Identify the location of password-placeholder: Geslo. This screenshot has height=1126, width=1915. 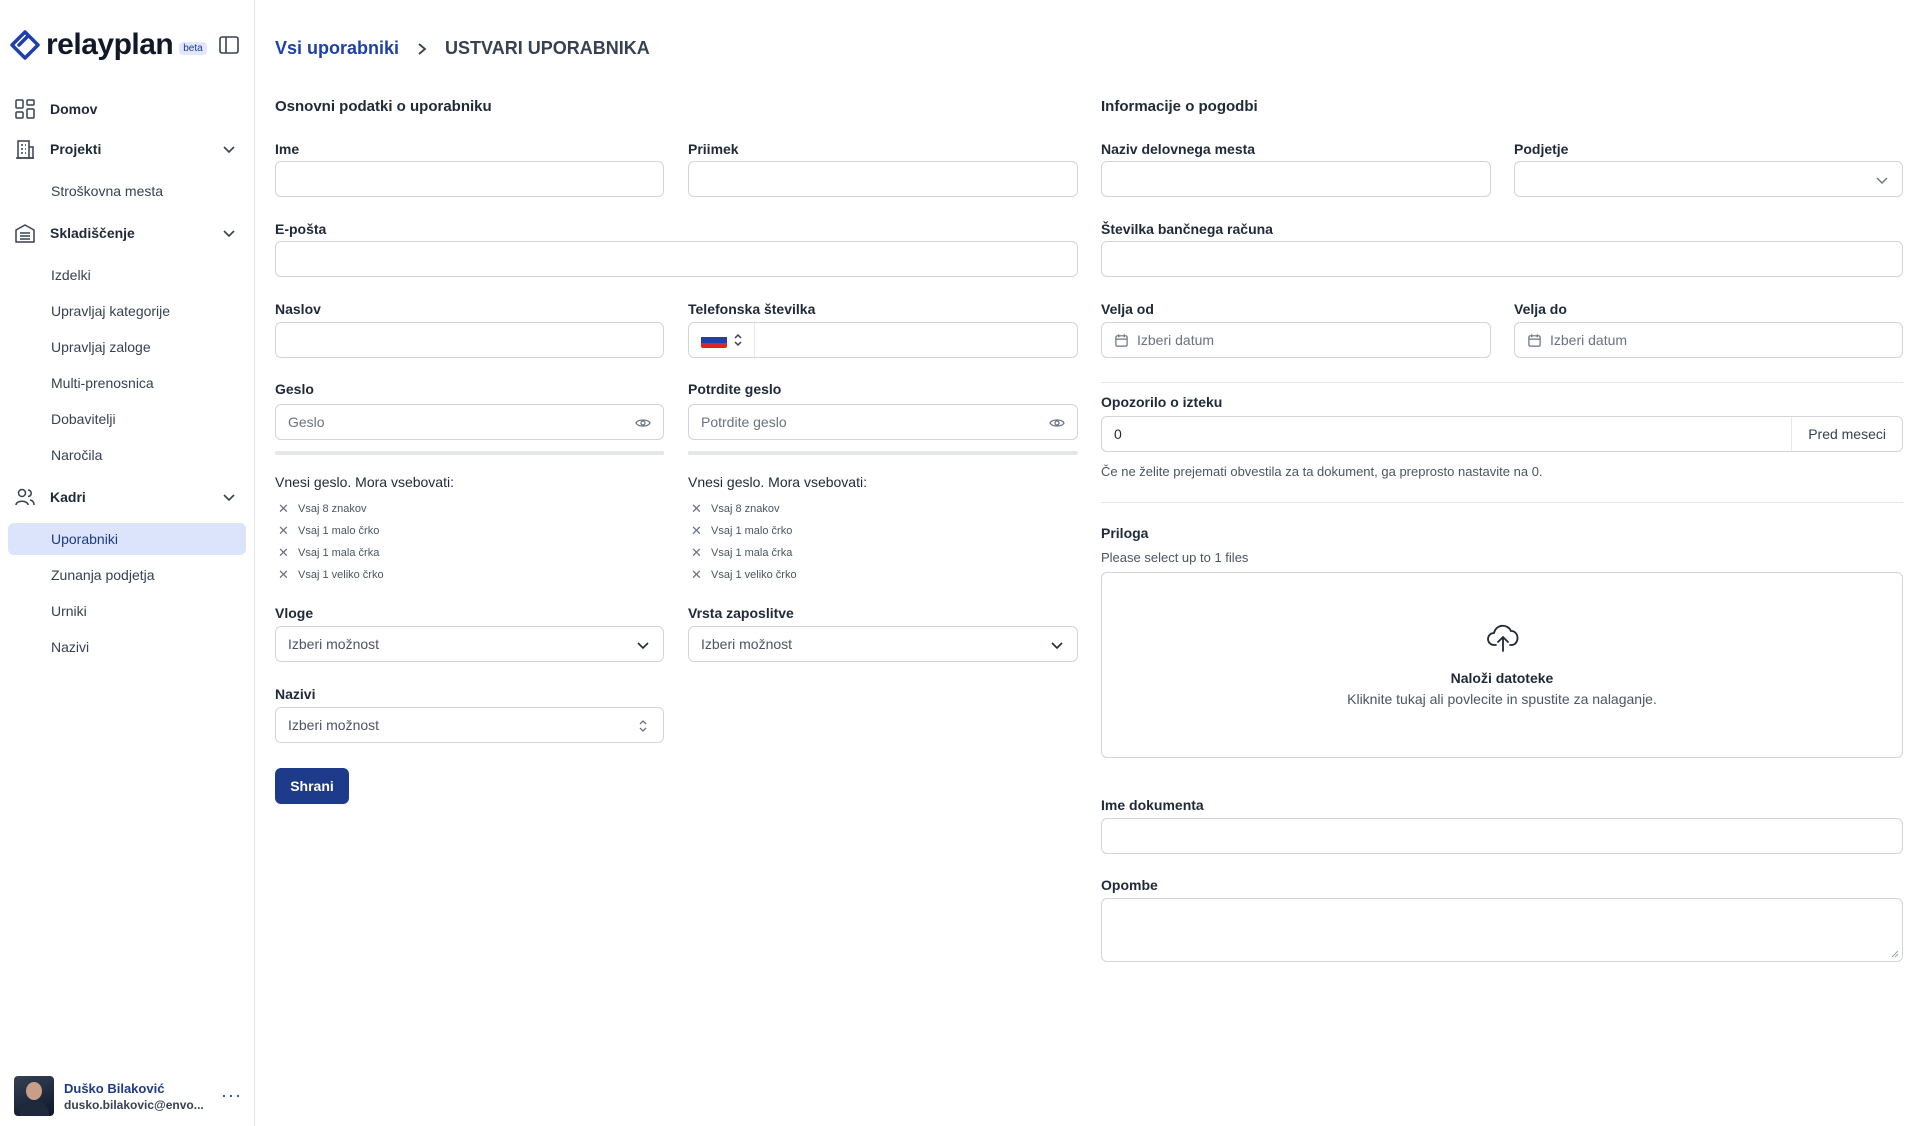
(306, 422).